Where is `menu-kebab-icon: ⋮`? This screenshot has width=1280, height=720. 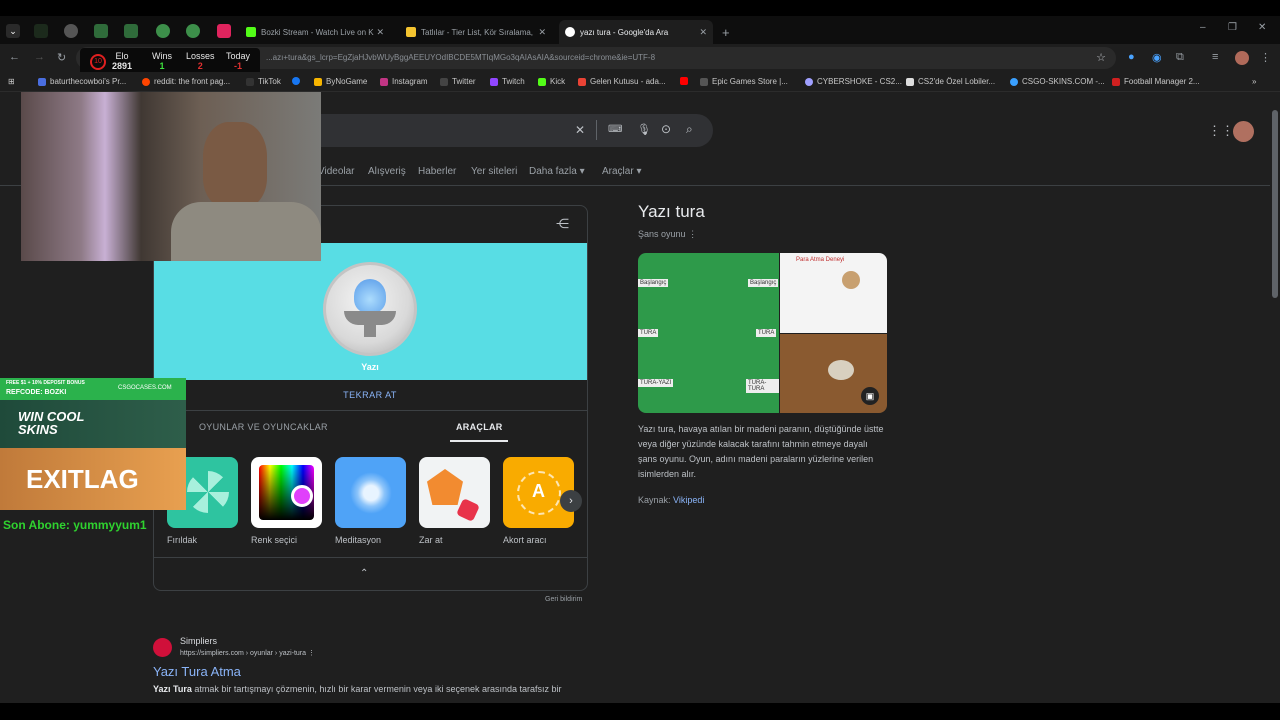 menu-kebab-icon: ⋮ is located at coordinates (1265, 57).